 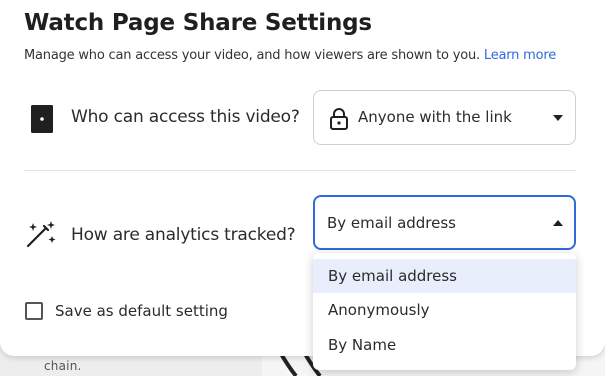 I want to click on save-default-label: Save as default setting, so click(x=141, y=311).